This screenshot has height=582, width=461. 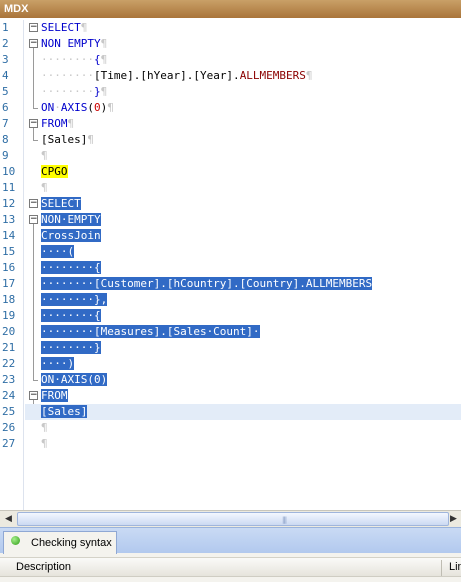 I want to click on code-line: ····), so click(x=58, y=364).